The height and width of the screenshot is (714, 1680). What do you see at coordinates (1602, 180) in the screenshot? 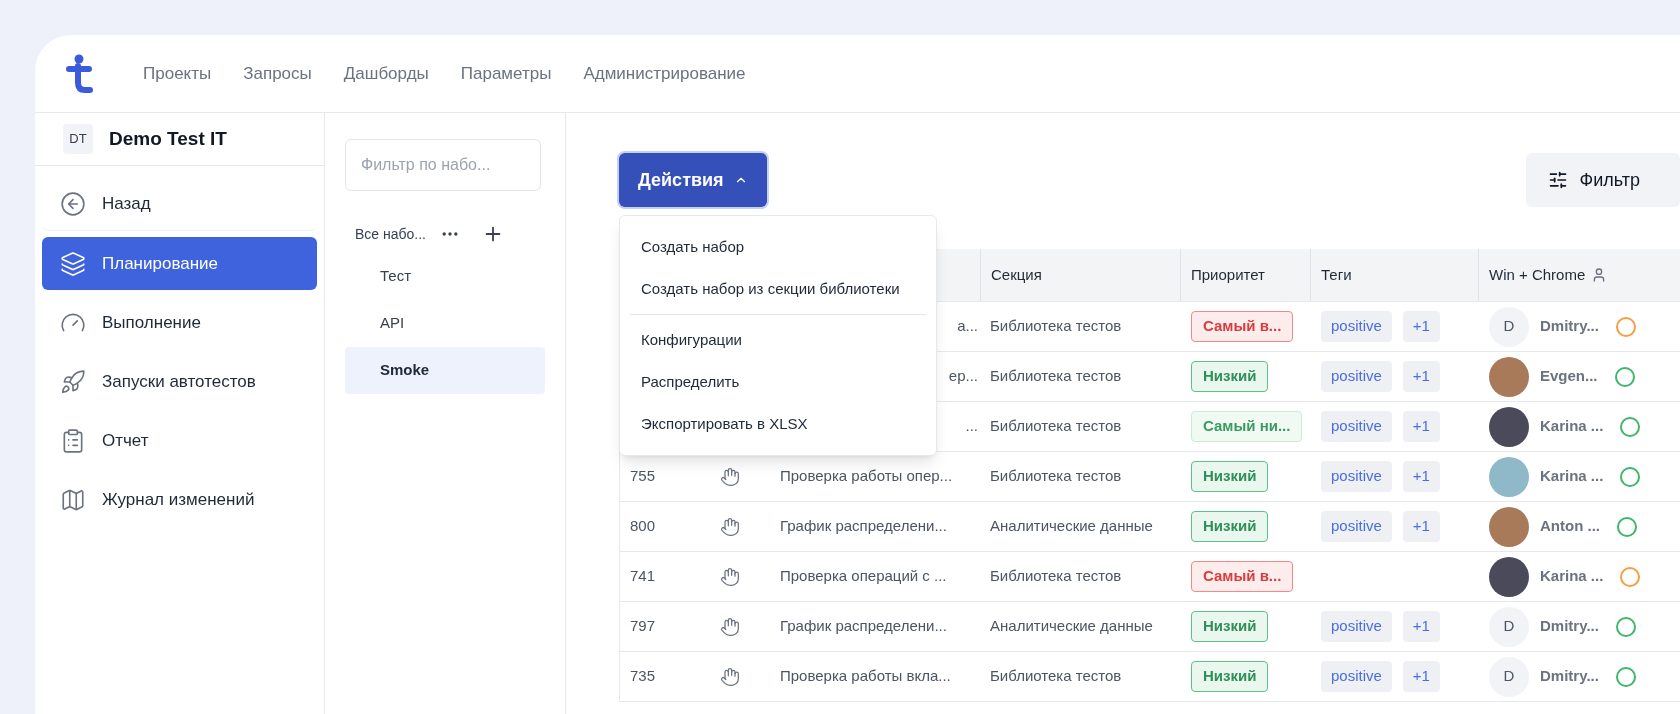
I see `filter-button: Фильтр` at bounding box center [1602, 180].